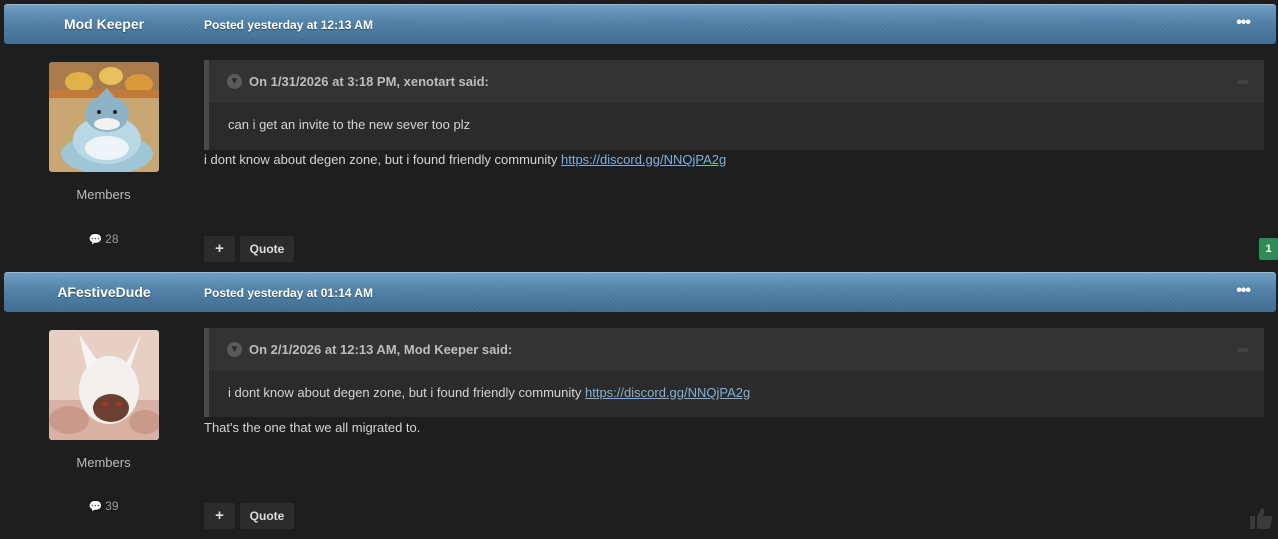 Image resolution: width=1278 pixels, height=539 pixels. What do you see at coordinates (1261, 518) in the screenshot?
I see `thumbs-up-icon` at bounding box center [1261, 518].